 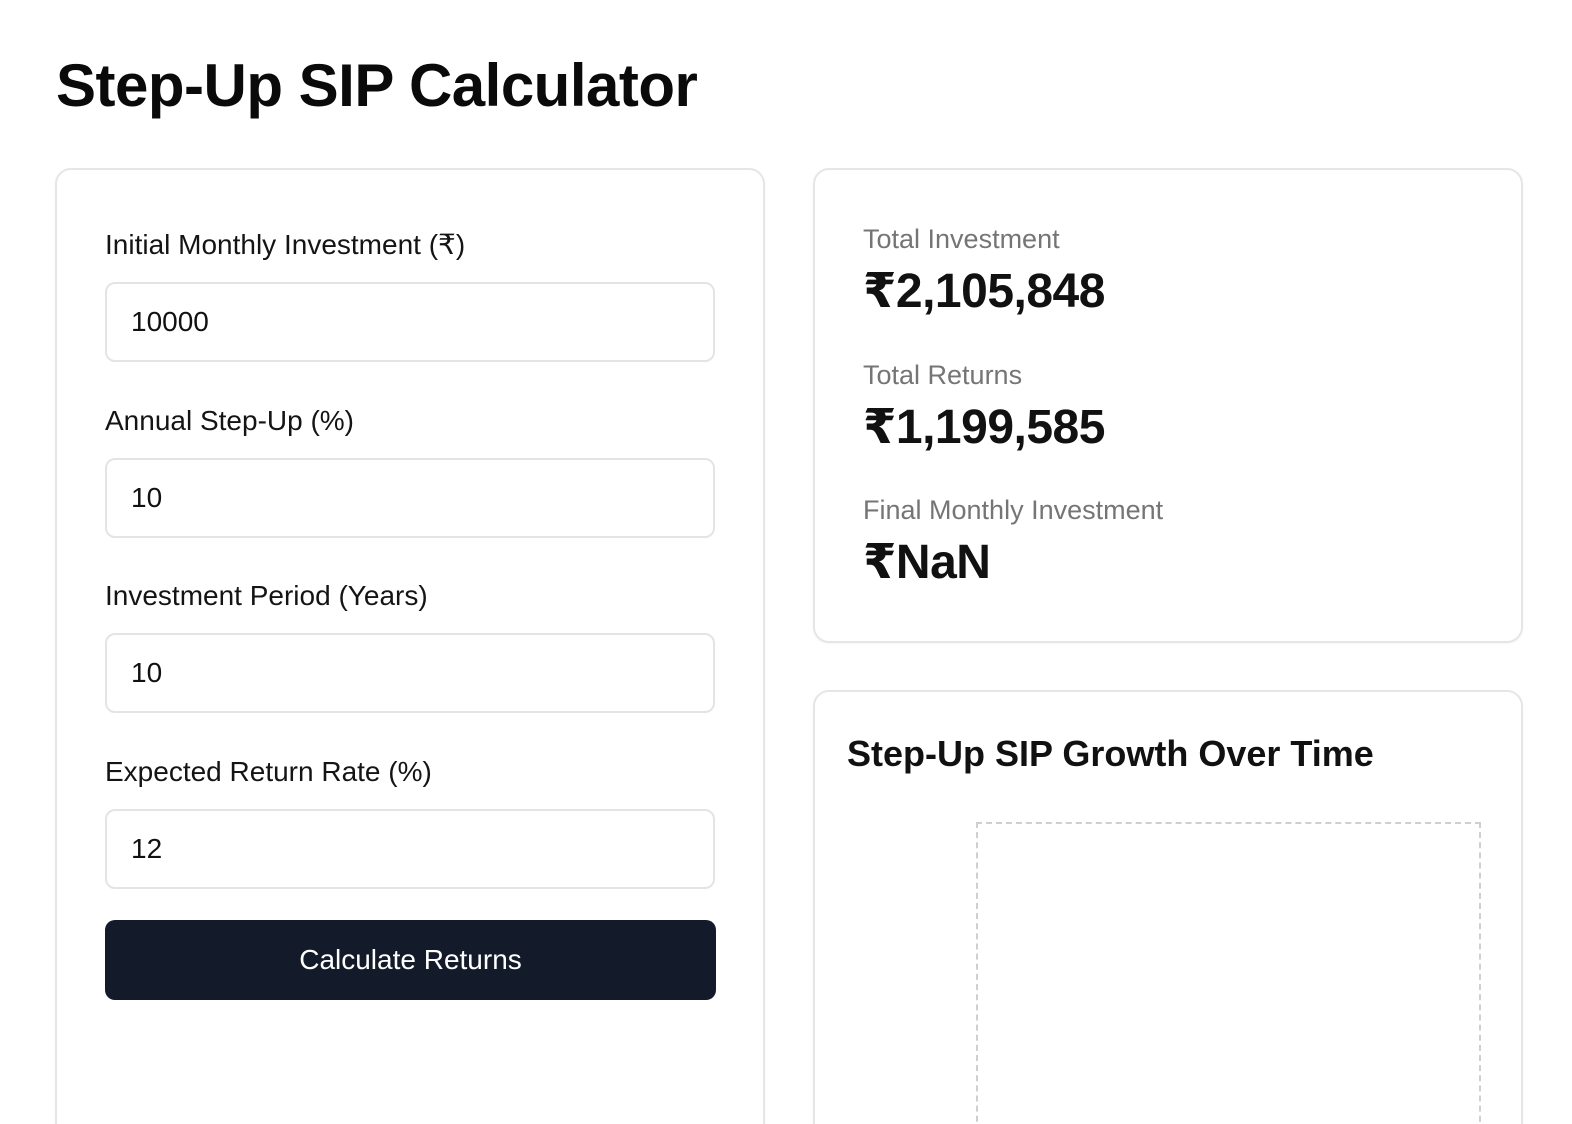 I want to click on chart-plot-area, so click(x=1228, y=973).